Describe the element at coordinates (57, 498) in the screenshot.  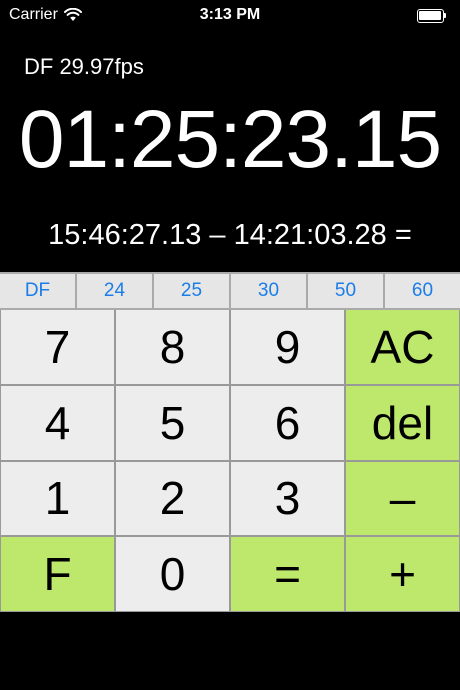
I see `key-1: 1` at that location.